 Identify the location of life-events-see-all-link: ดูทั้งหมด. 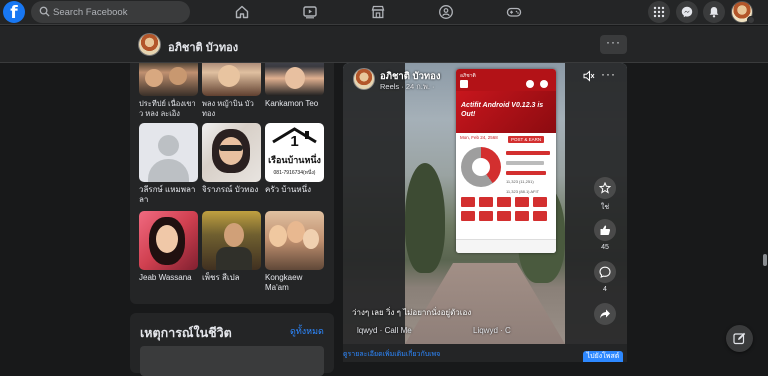
(307, 331).